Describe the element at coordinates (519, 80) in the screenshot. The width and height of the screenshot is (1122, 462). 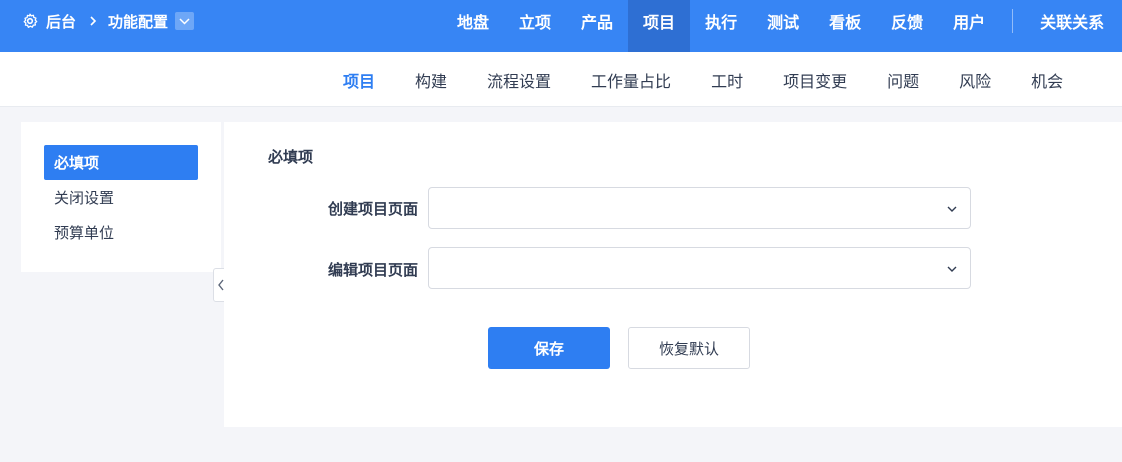
I see `subnav-item-workflow: 流程设置` at that location.